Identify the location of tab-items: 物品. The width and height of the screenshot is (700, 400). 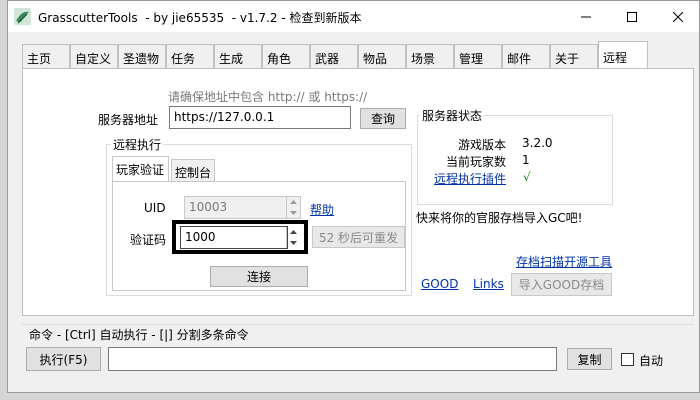
(382, 56).